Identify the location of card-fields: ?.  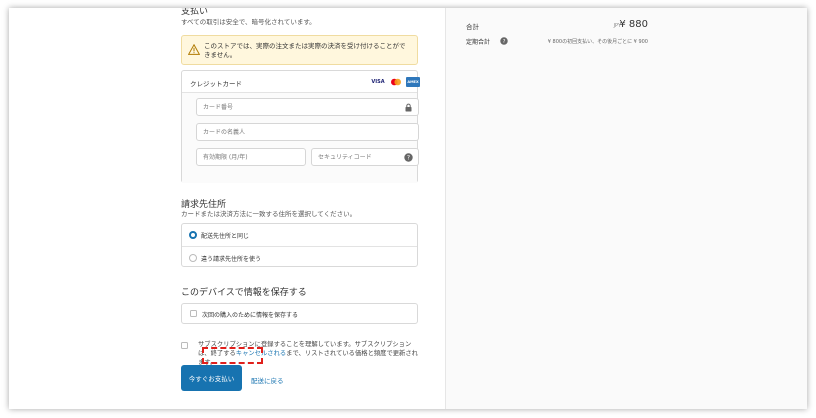
(300, 138).